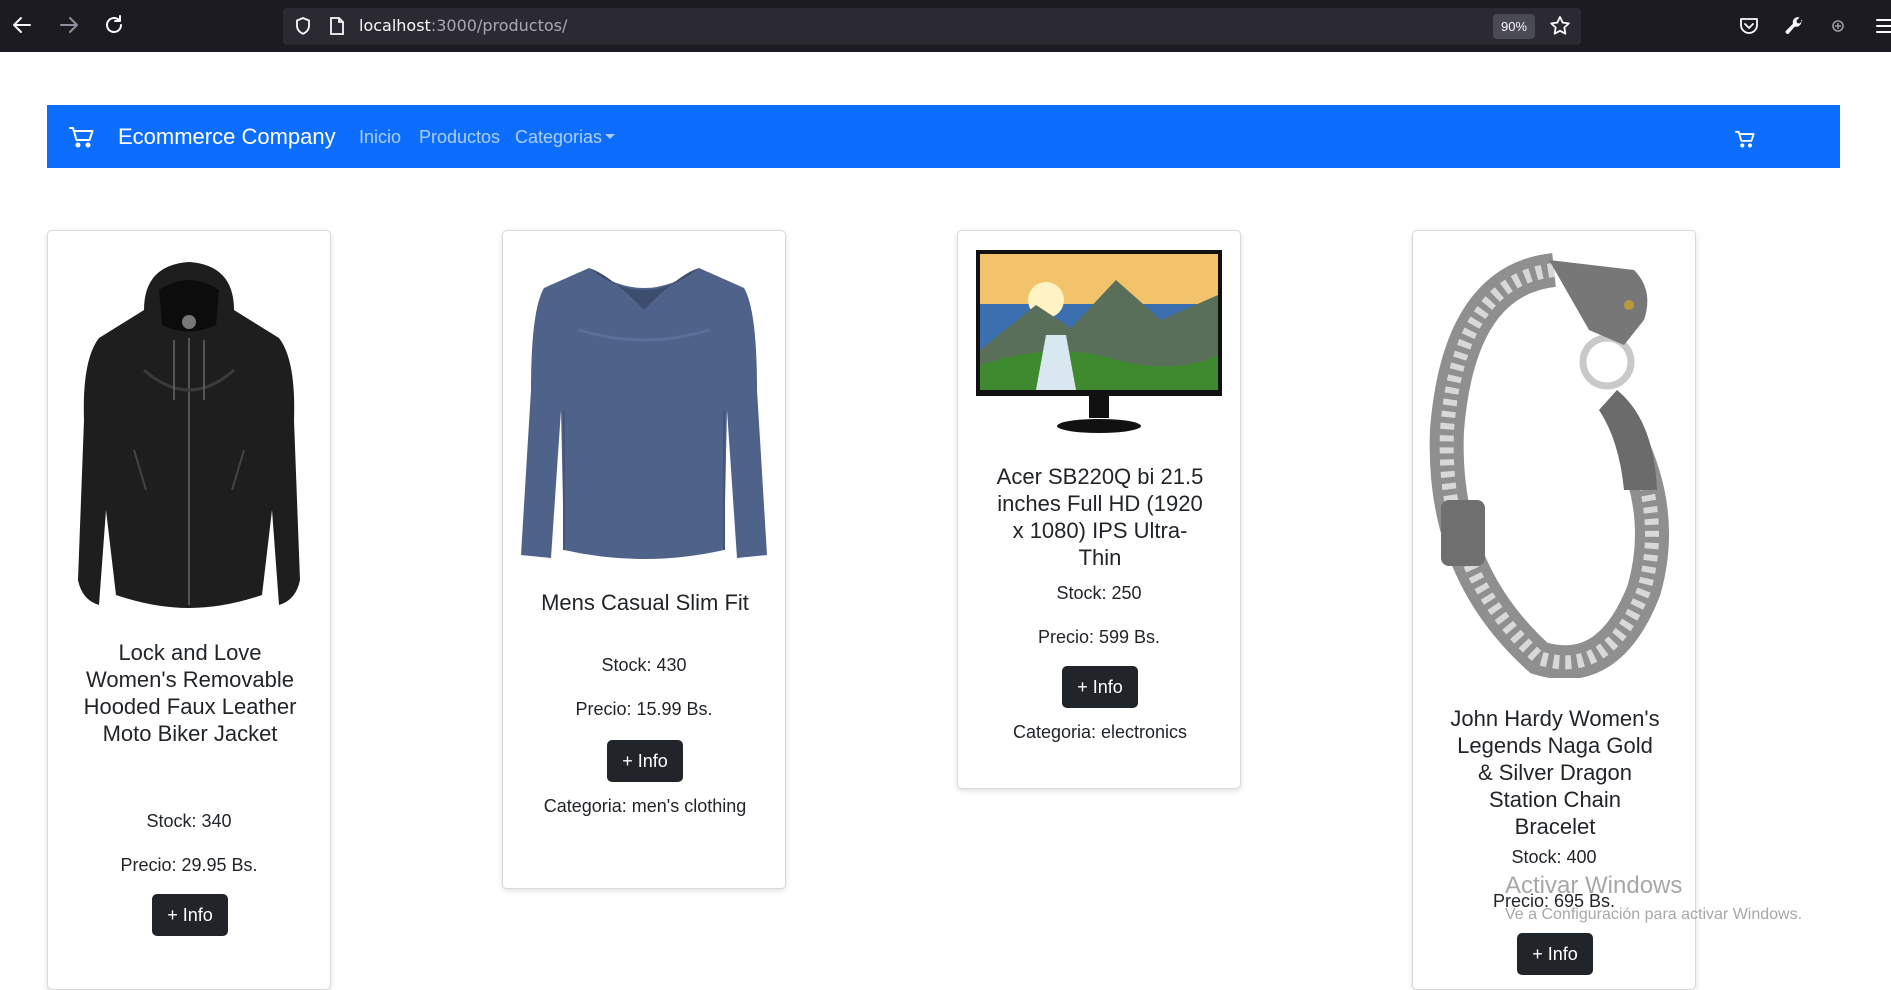 The width and height of the screenshot is (1891, 990). Describe the element at coordinates (227, 137) in the screenshot. I see `brand-link: Ecommerce Company` at that location.